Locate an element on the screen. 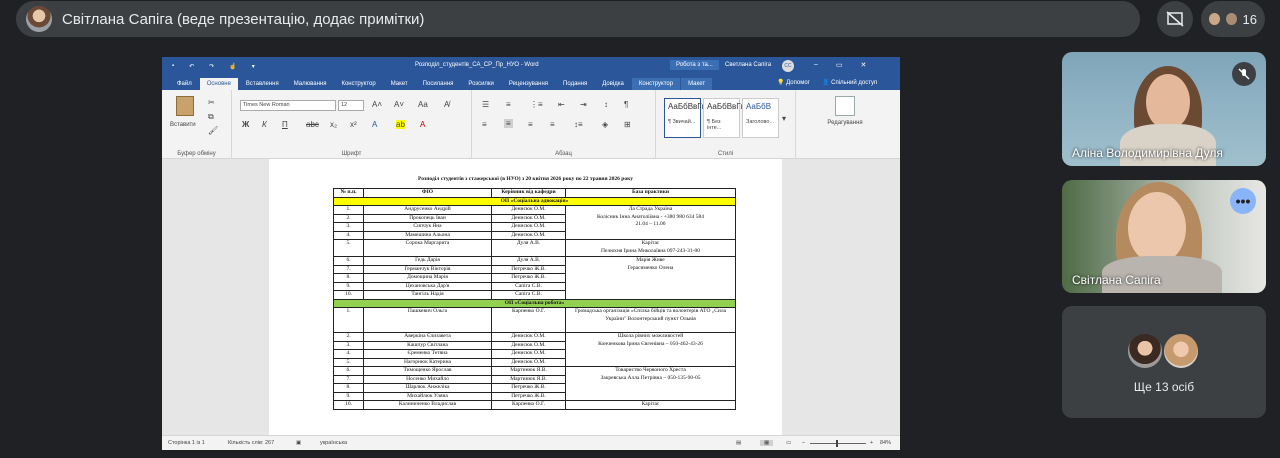  numbering-icon: ≡ is located at coordinates (508, 104).